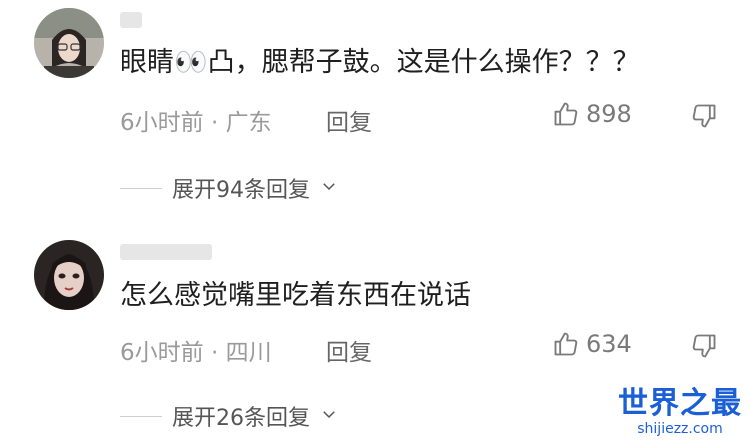 Image resolution: width=750 pixels, height=441 pixels. What do you see at coordinates (196, 353) in the screenshot?
I see `comment-meta: 6小时前 · 四川` at bounding box center [196, 353].